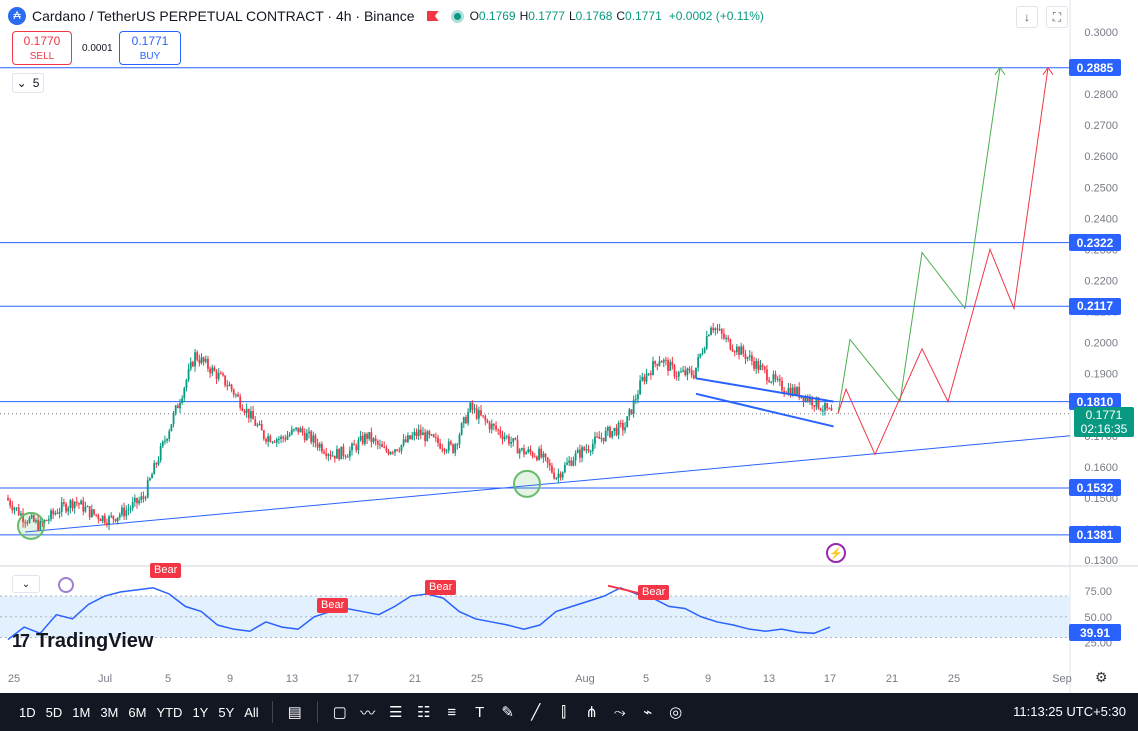 The image size is (1138, 731). Describe the element at coordinates (424, 712) in the screenshot. I see `short-position-icon: ☷` at that location.